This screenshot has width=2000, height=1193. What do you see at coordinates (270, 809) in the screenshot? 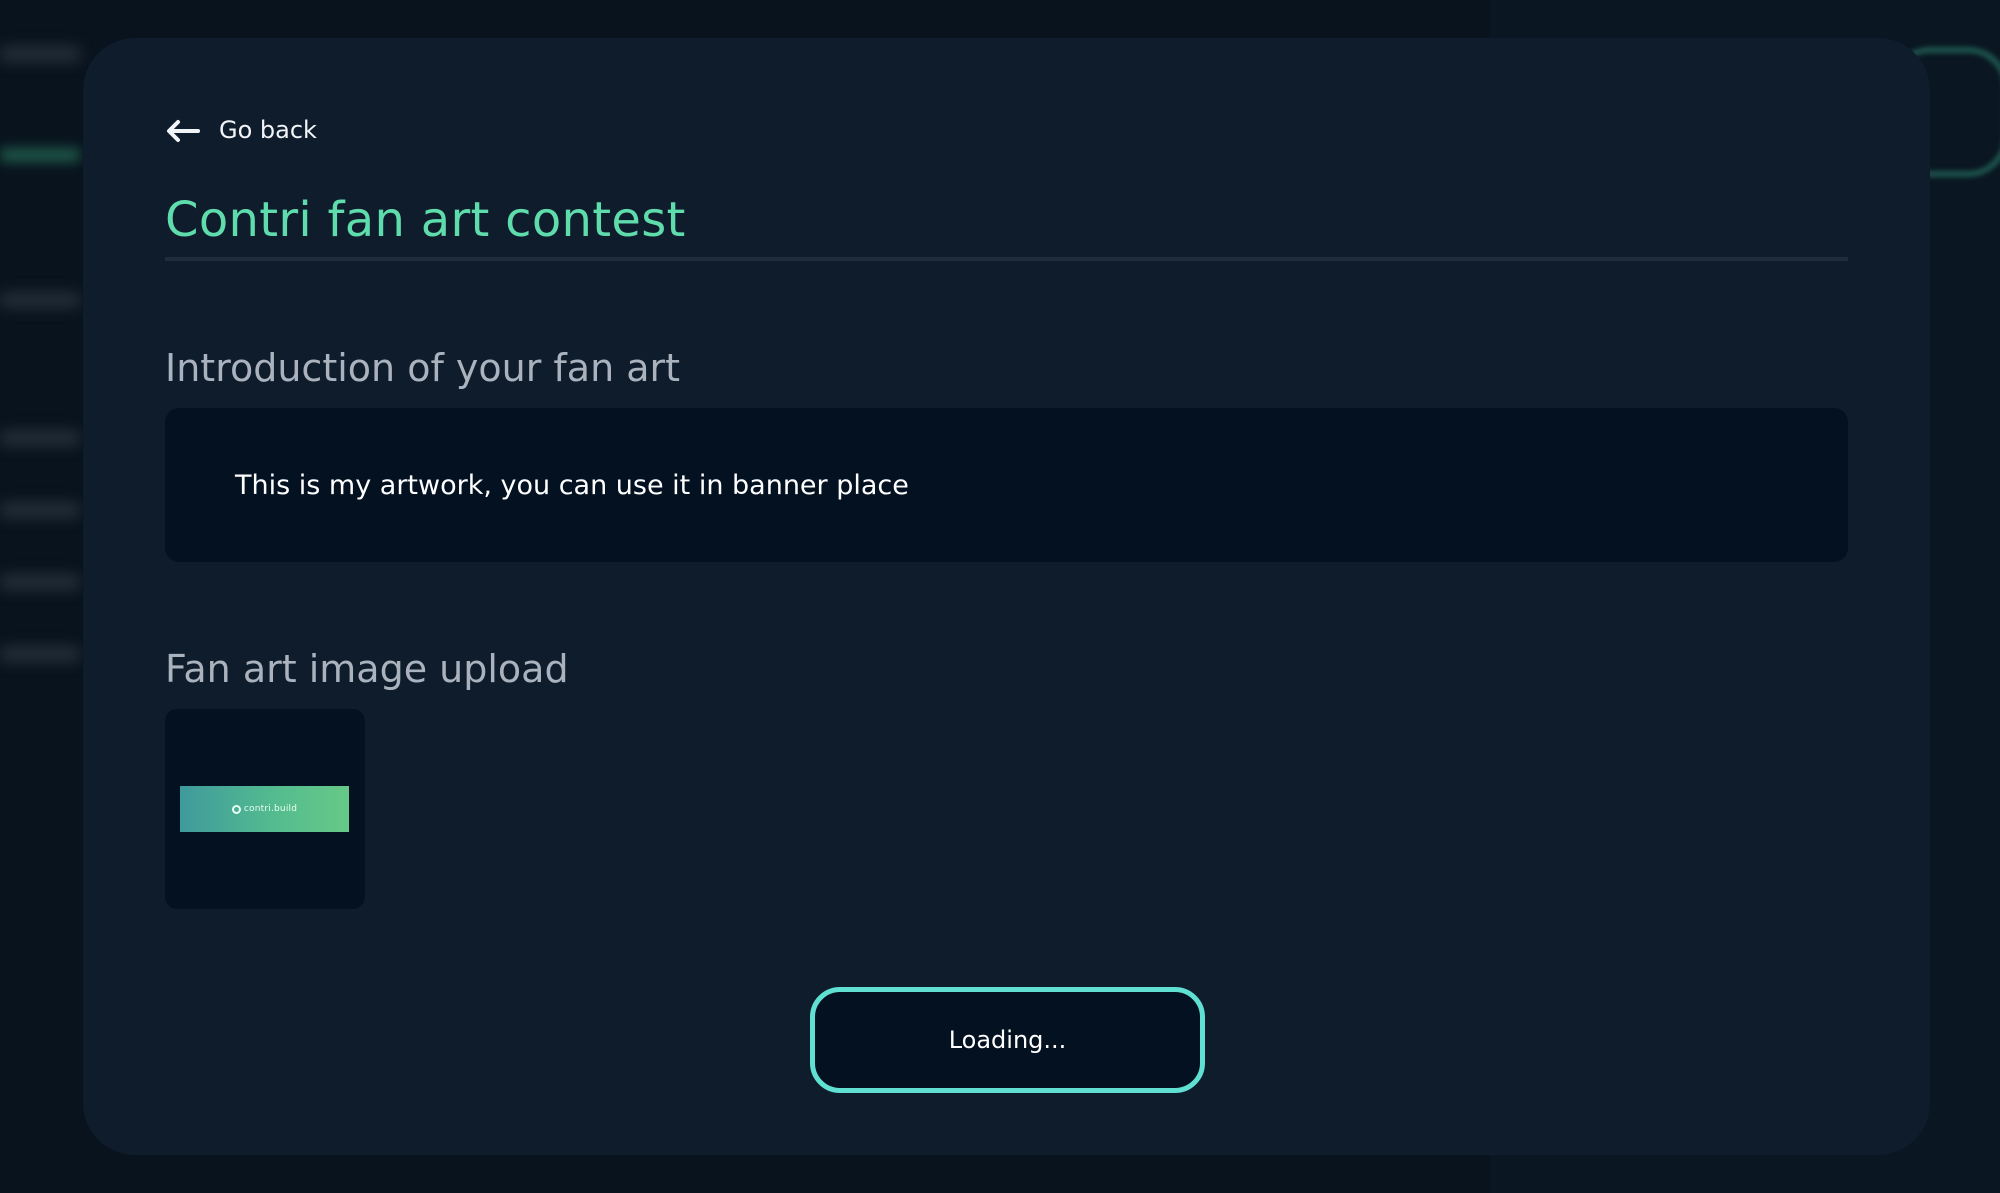
I see `thumbnail-logo-text: contri.build` at bounding box center [270, 809].